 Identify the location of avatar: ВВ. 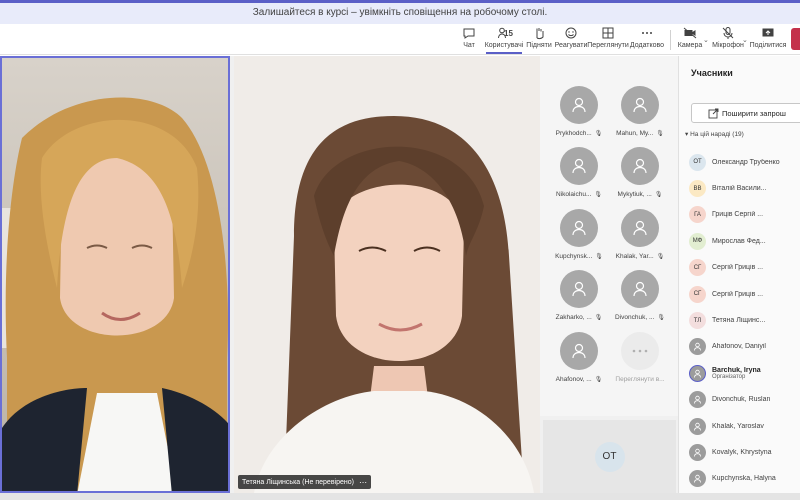
(697, 189).